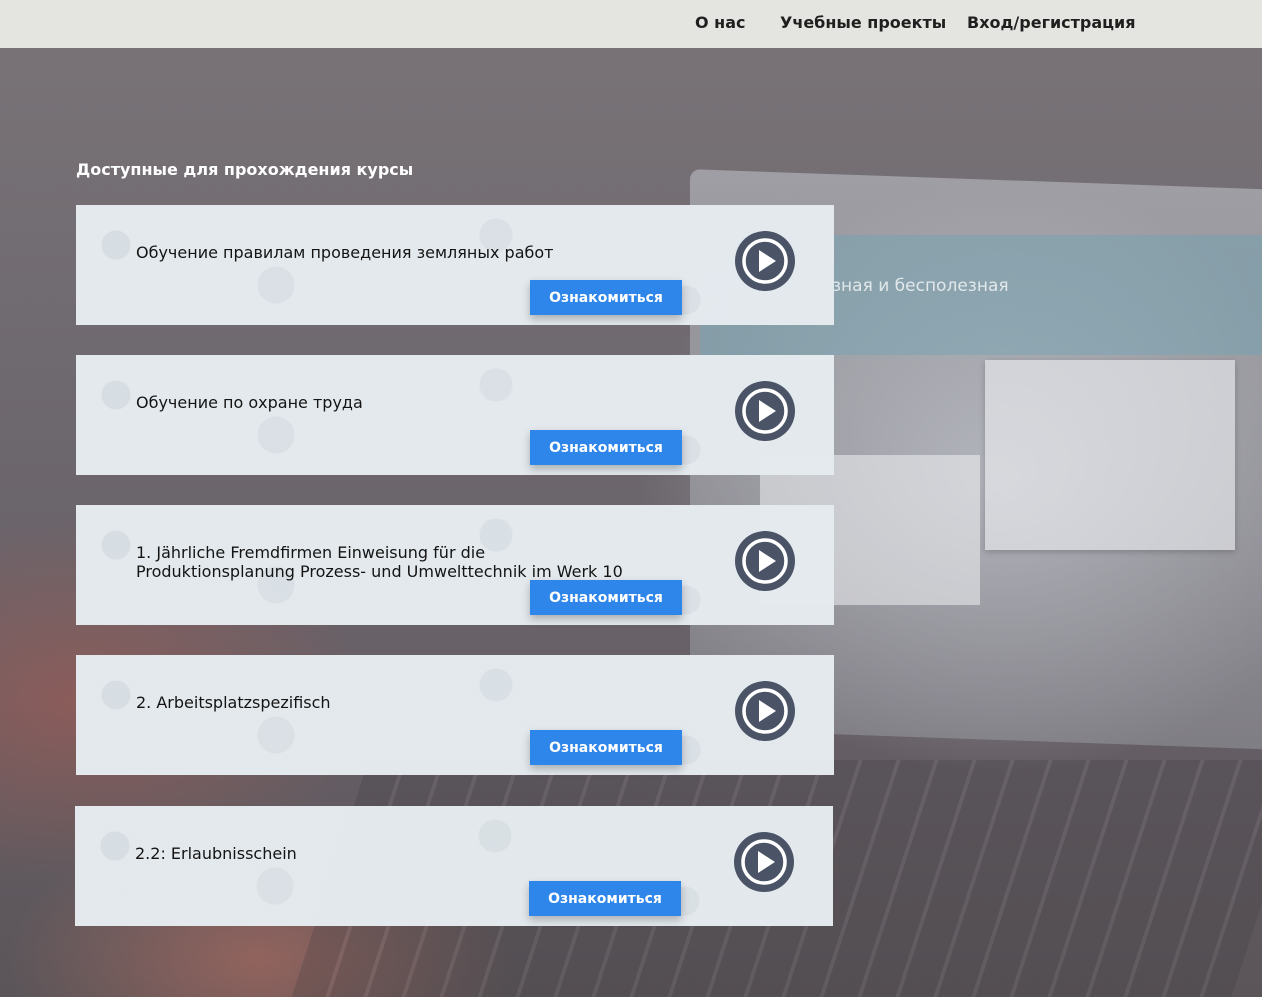 Image resolution: width=1262 pixels, height=997 pixels. Describe the element at coordinates (455, 415) in the screenshot. I see `course-card: Обучение по охране труда Ознакомиться` at that location.